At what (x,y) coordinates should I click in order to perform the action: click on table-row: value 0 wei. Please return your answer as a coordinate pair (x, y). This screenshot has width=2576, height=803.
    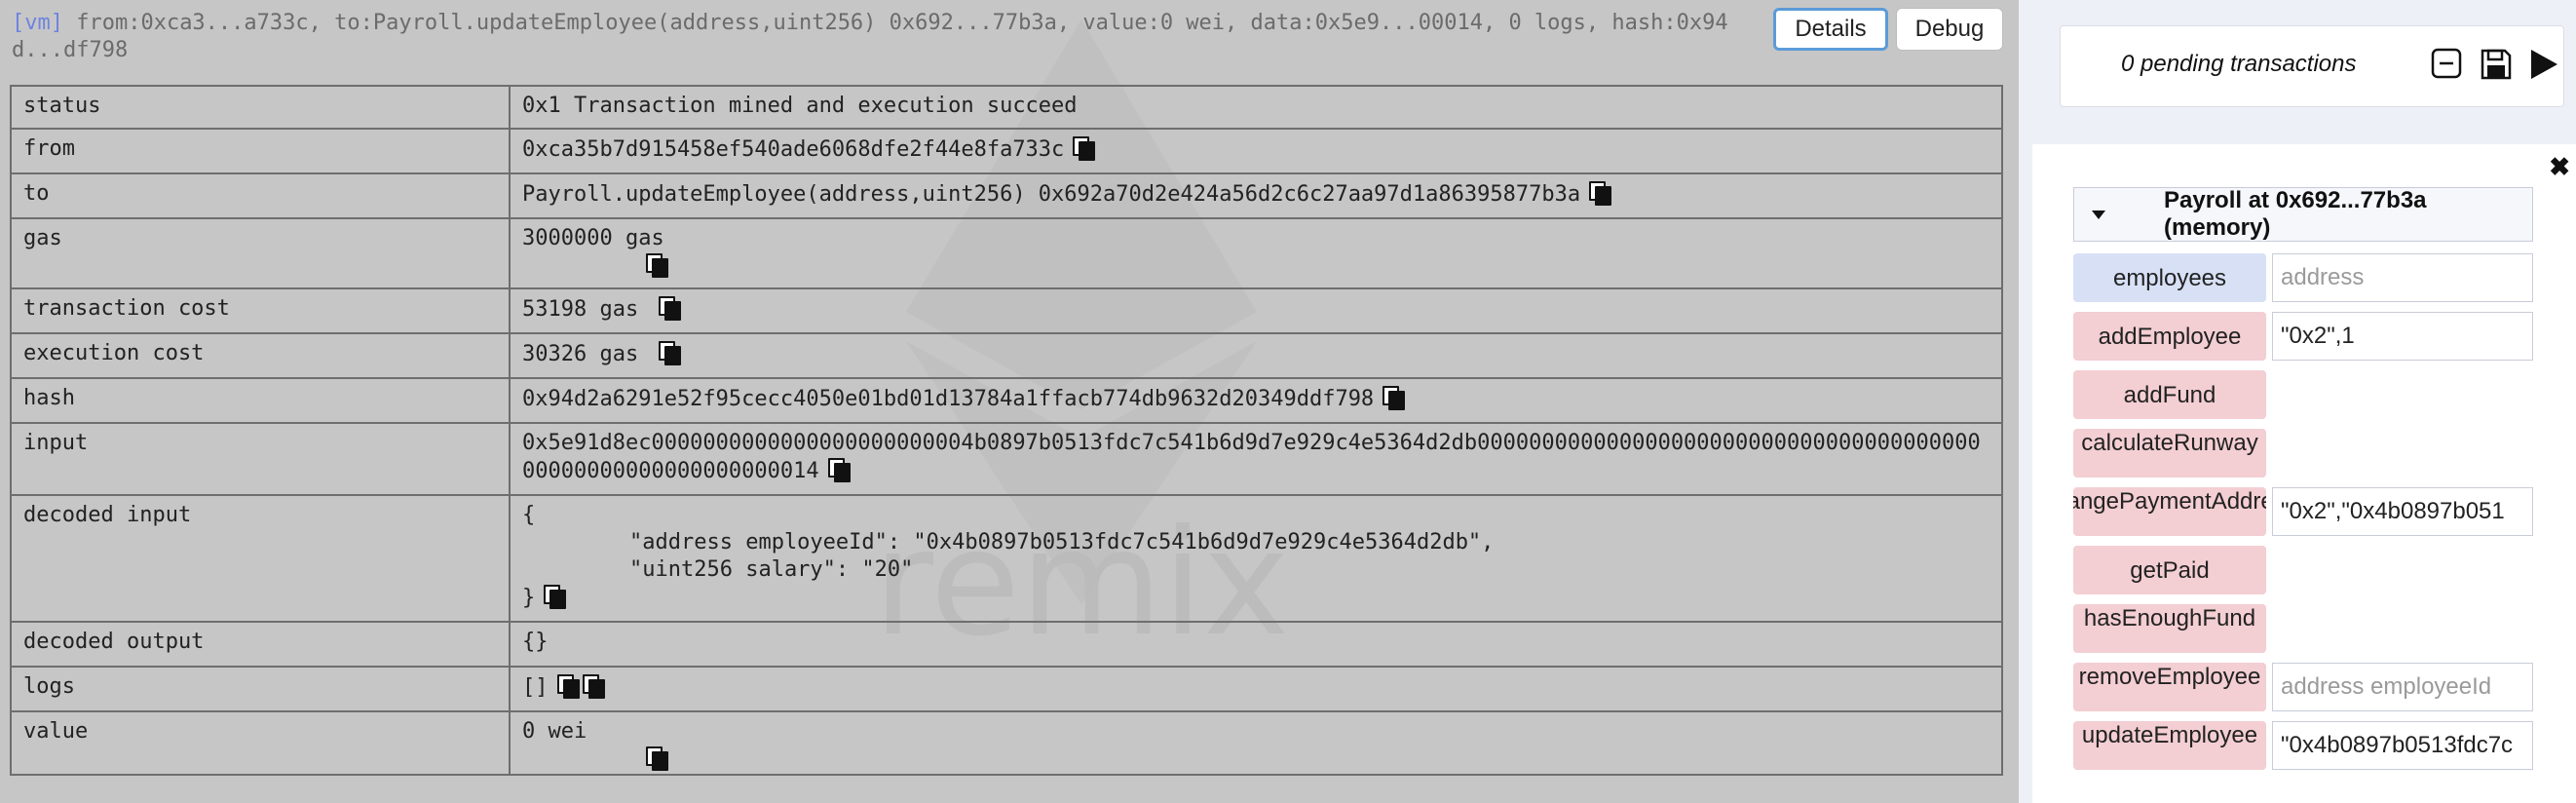
    Looking at the image, I should click on (1006, 743).